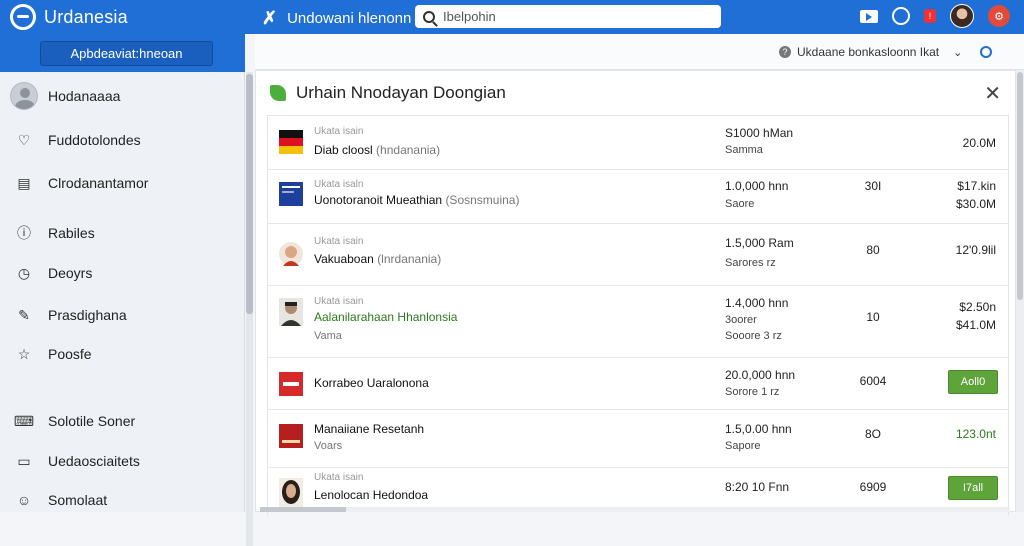 The image size is (1024, 546). I want to click on notification-badge: !, so click(930, 16).